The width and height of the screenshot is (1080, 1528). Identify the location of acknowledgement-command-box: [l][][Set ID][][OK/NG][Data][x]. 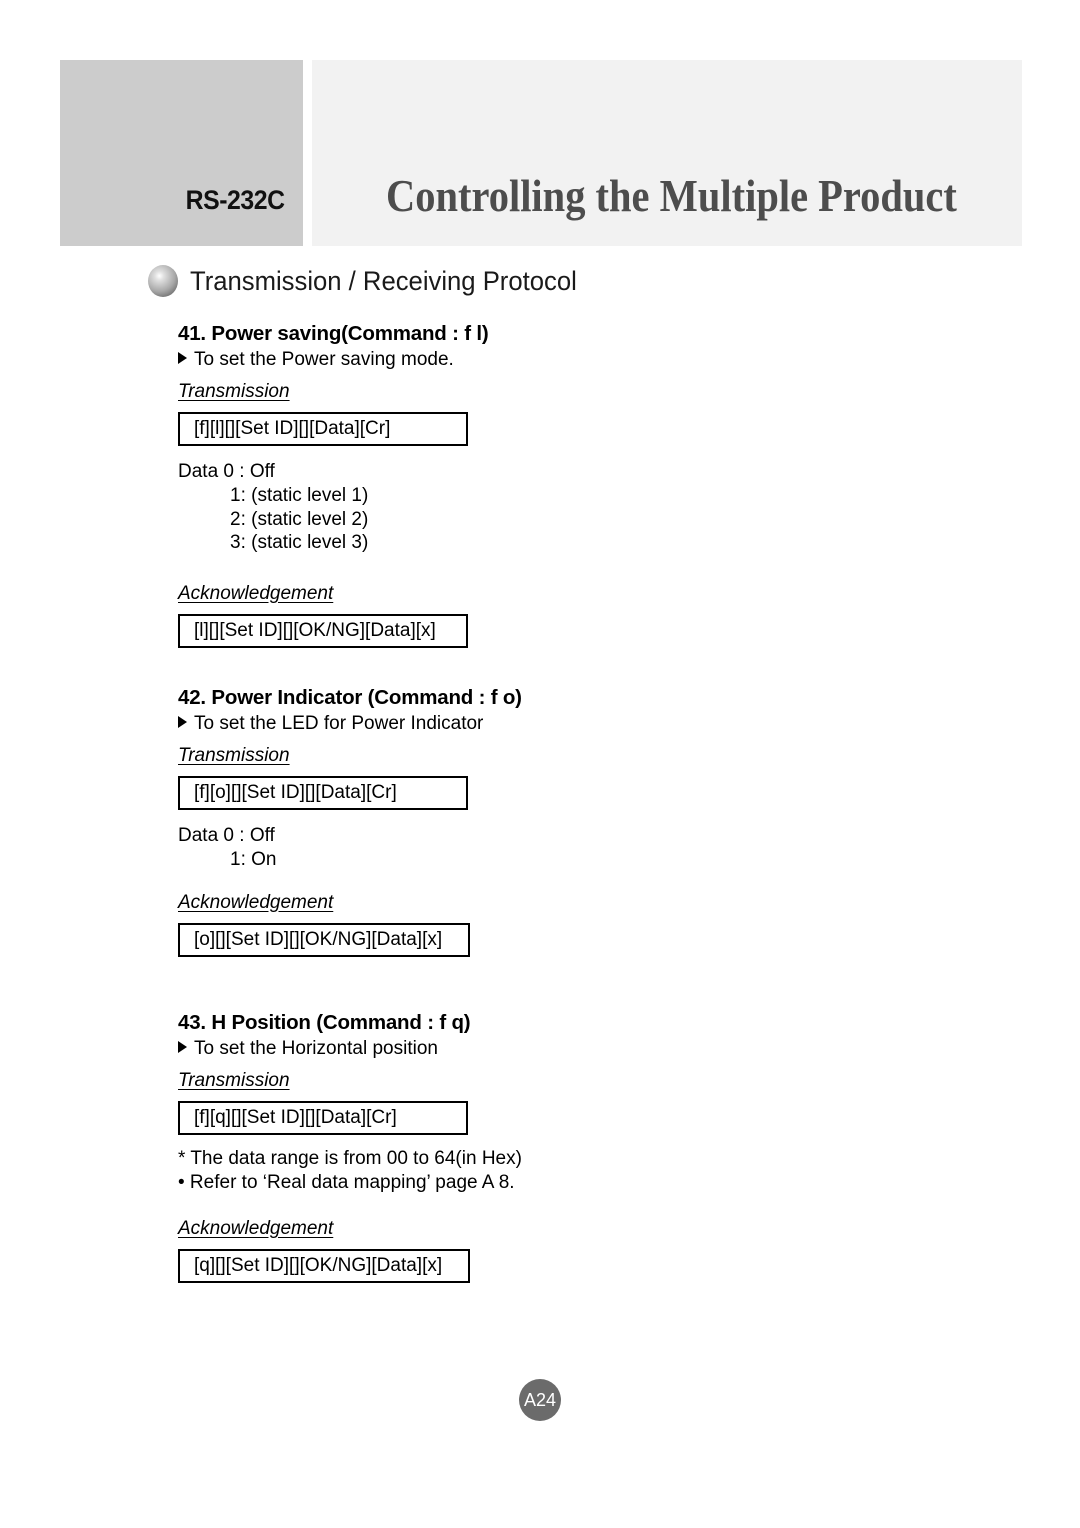
(323, 631).